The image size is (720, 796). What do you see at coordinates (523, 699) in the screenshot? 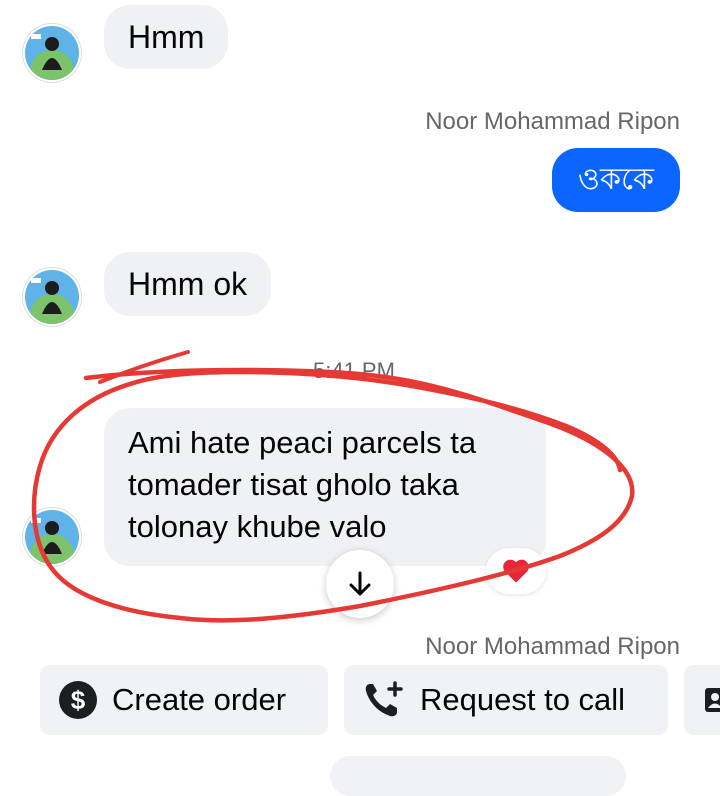
I see `request-to-call-label: Request to call` at bounding box center [523, 699].